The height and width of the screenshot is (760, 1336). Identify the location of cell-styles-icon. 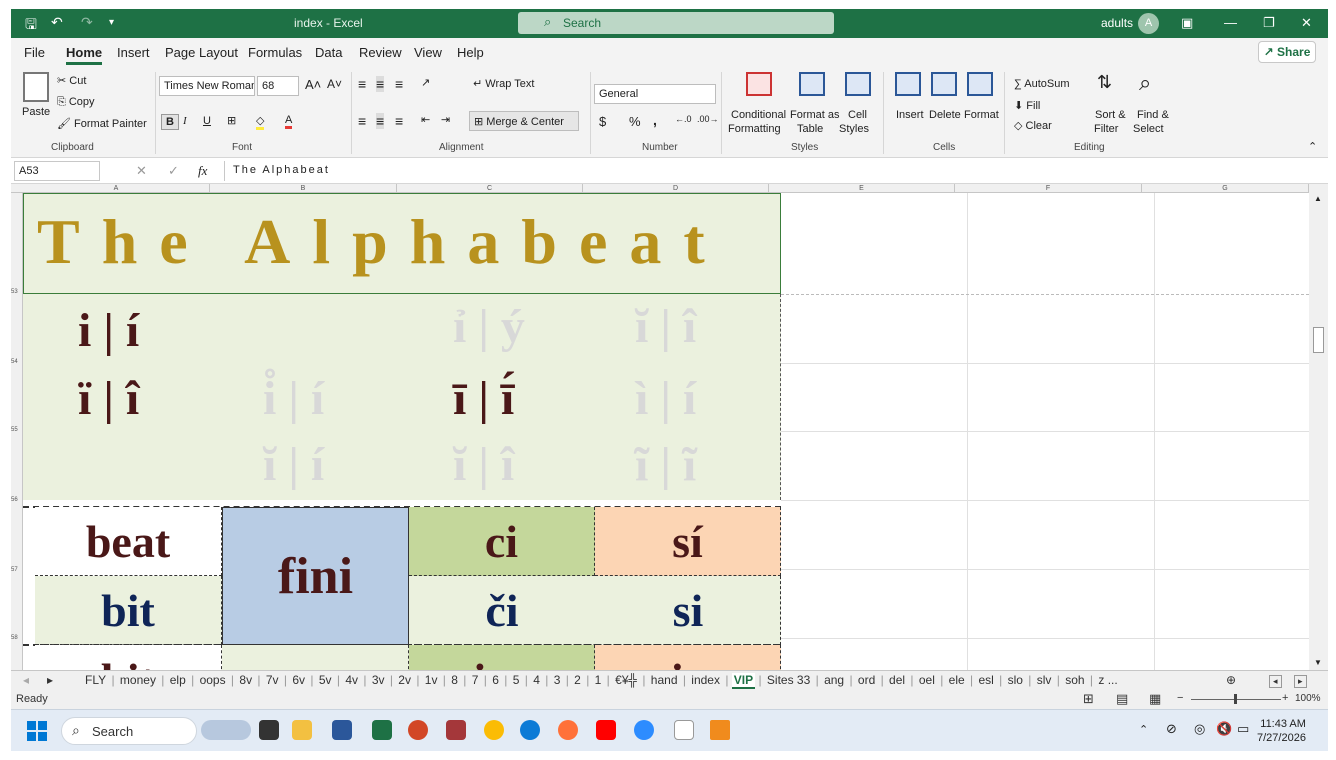
(858, 84).